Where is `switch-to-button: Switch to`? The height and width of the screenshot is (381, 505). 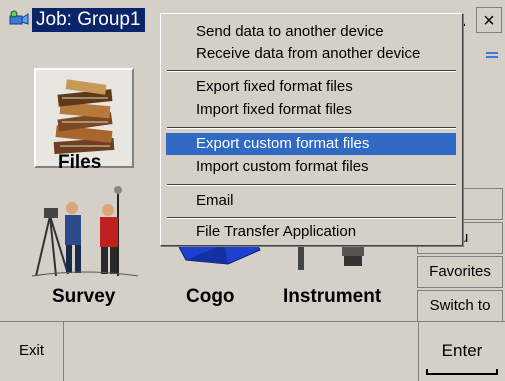 switch-to-button: Switch to is located at coordinates (460, 306).